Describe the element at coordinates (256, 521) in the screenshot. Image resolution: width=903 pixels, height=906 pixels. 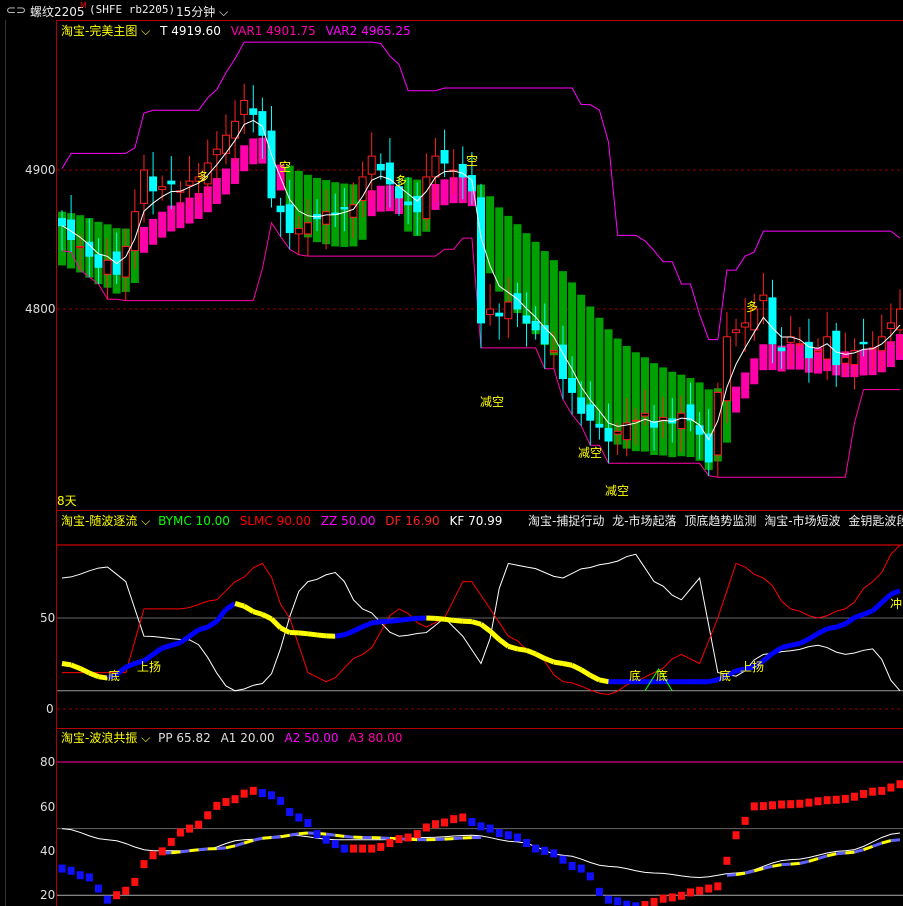
I see `slmc-label: SLMC` at that location.